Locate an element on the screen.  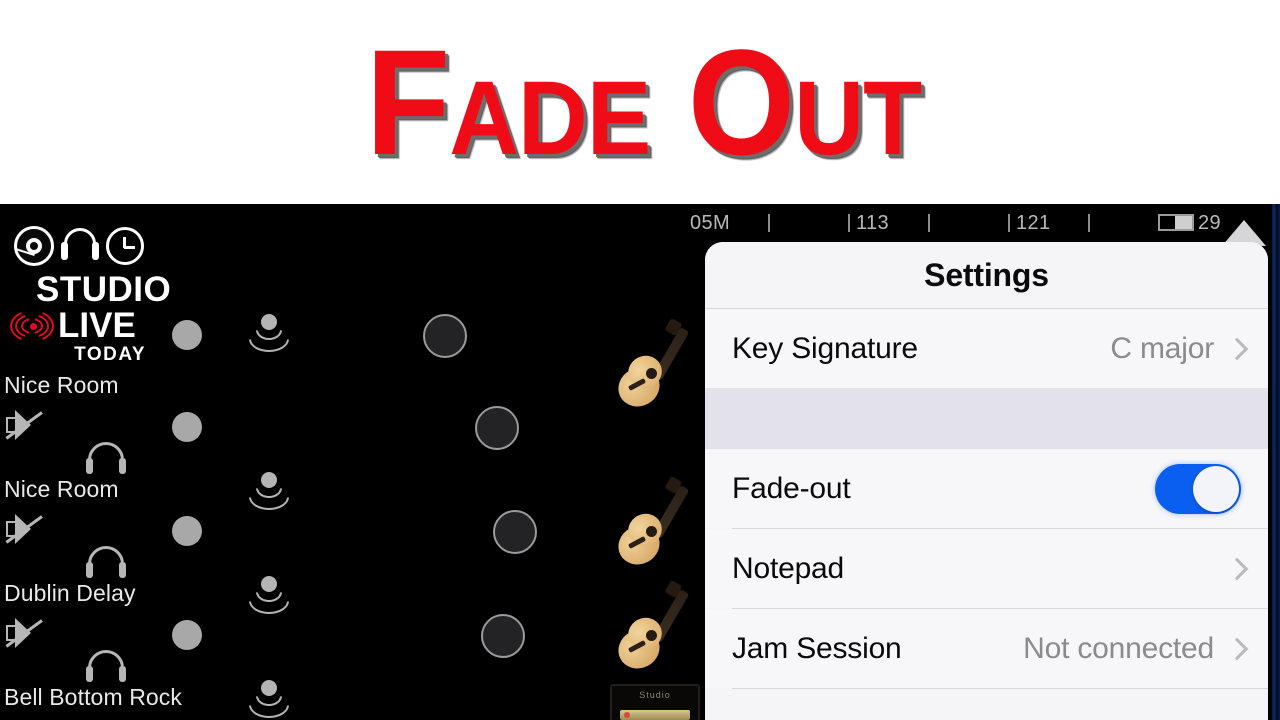
logo-icon-row is located at coordinates (80, 248).